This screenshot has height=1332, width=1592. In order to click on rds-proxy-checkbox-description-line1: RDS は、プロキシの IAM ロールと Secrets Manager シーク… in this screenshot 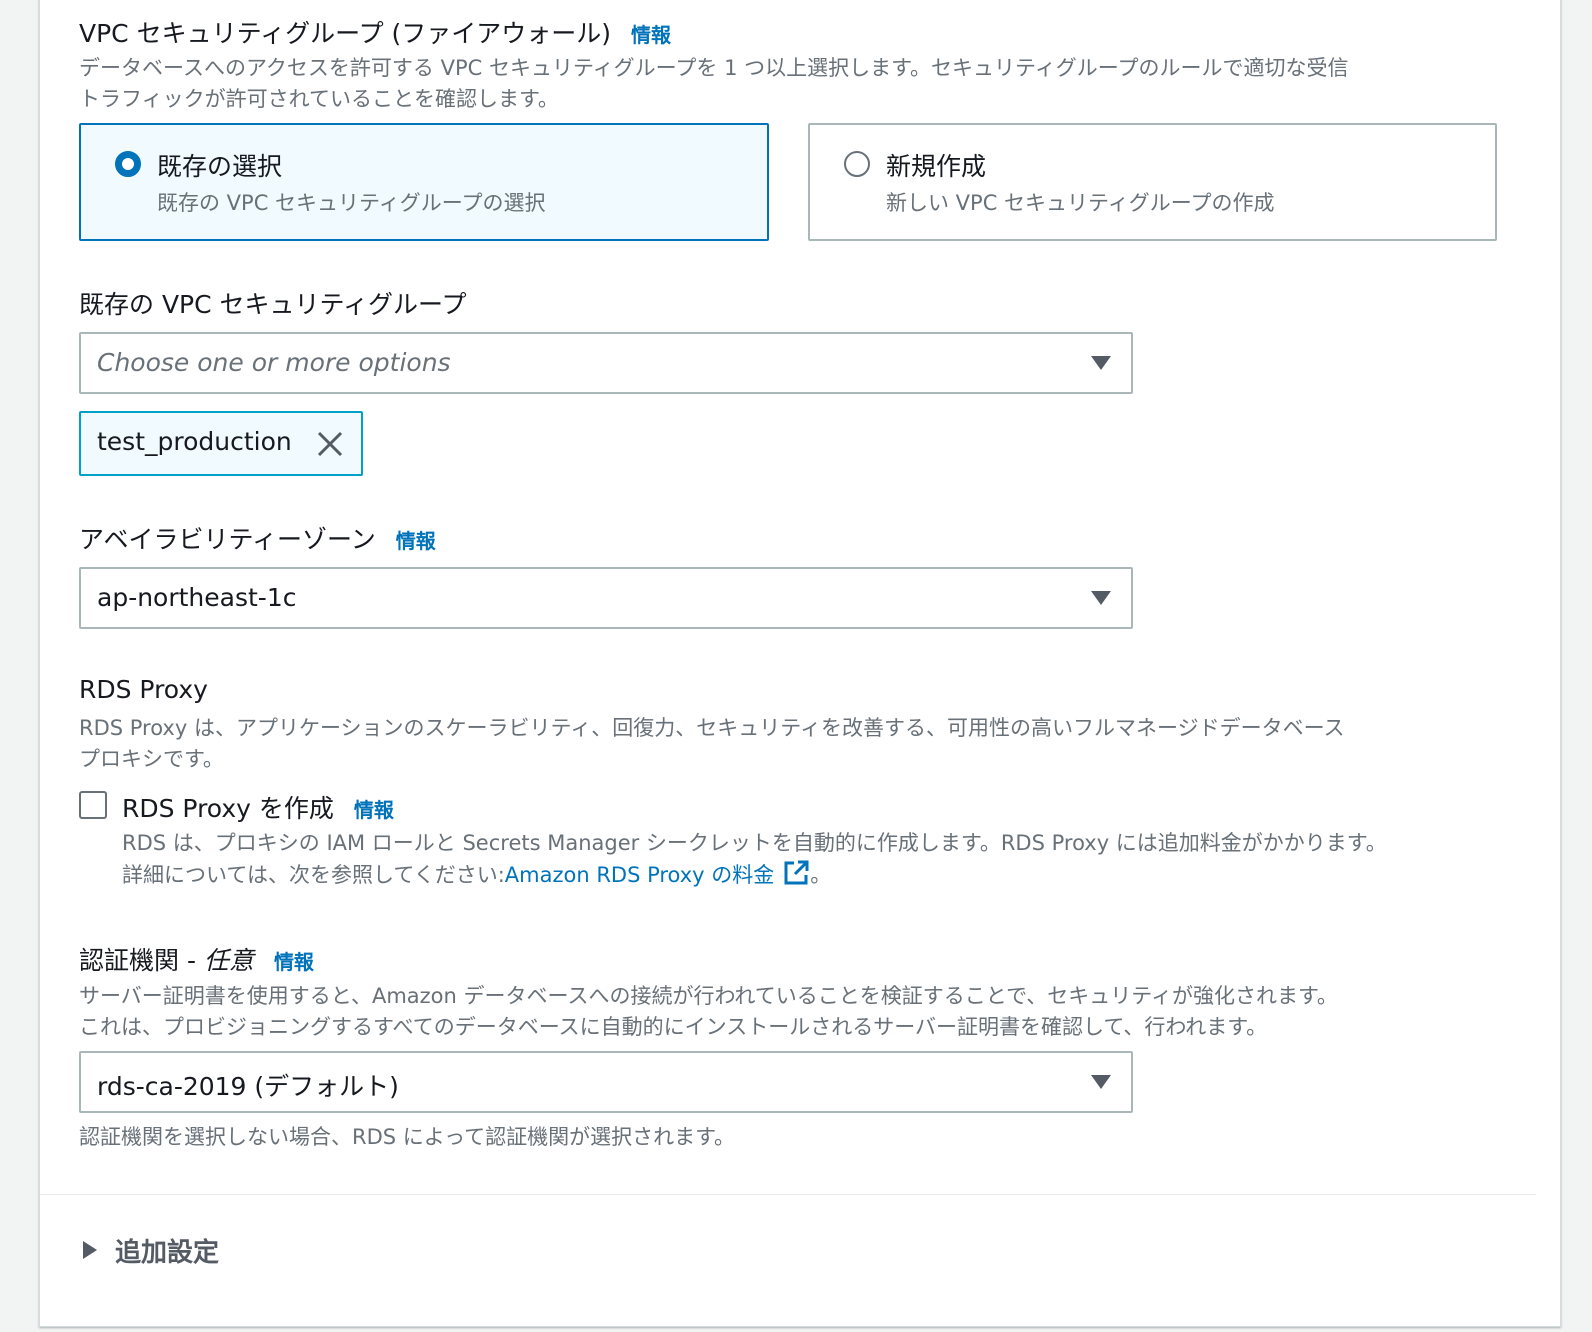, I will do `click(754, 843)`.